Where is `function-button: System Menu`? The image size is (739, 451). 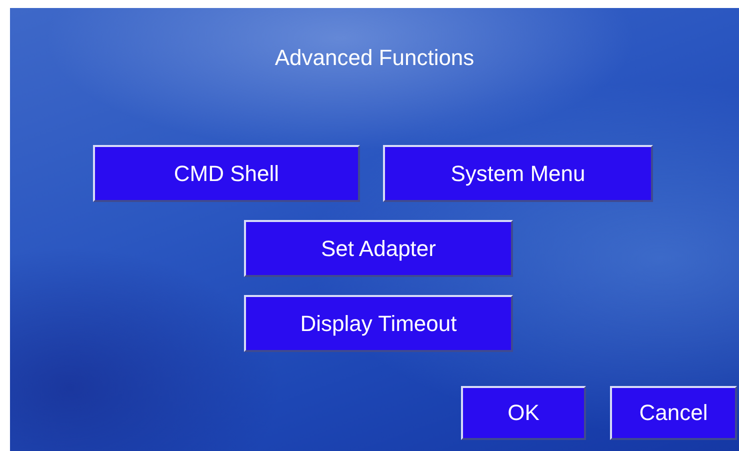 function-button: System Menu is located at coordinates (518, 173).